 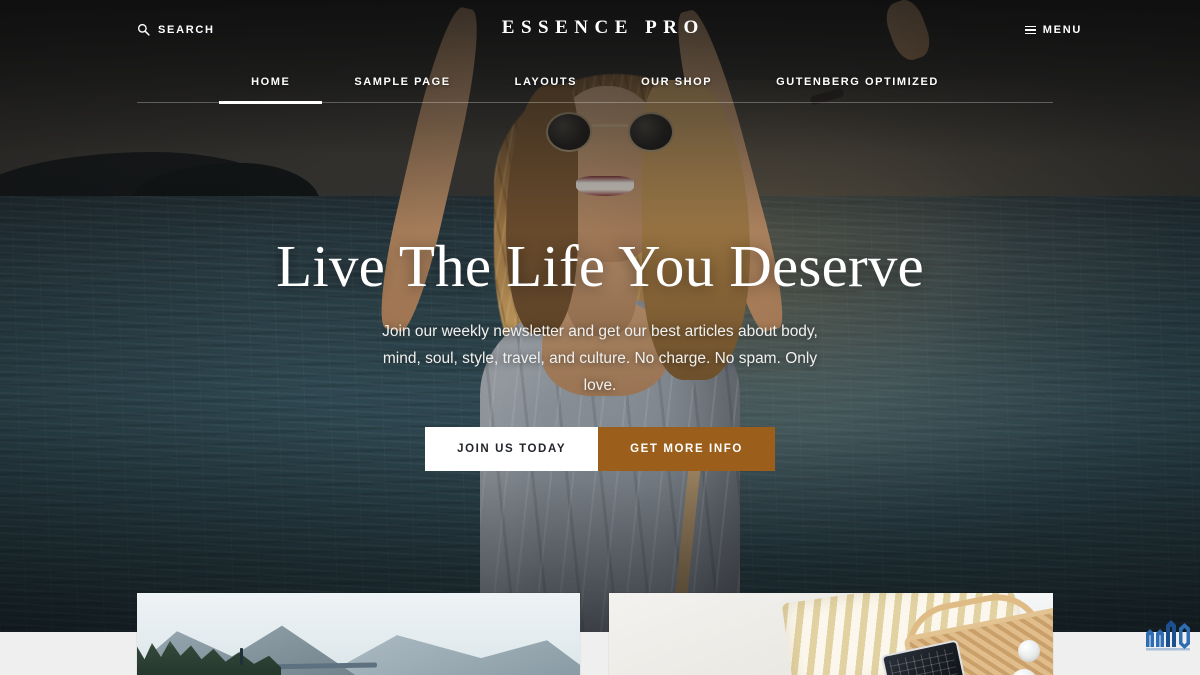 I want to click on menu-button: MENU, so click(x=1053, y=30).